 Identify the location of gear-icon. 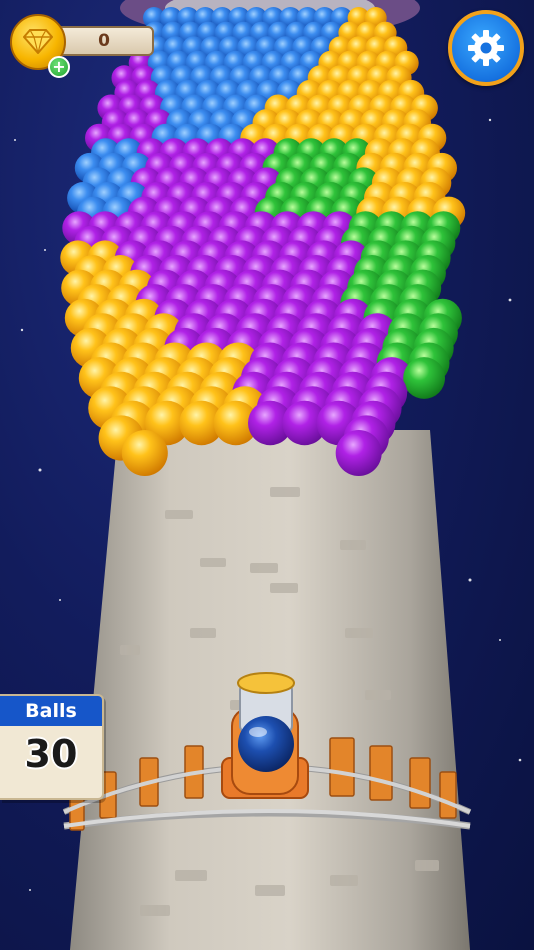
(486, 48).